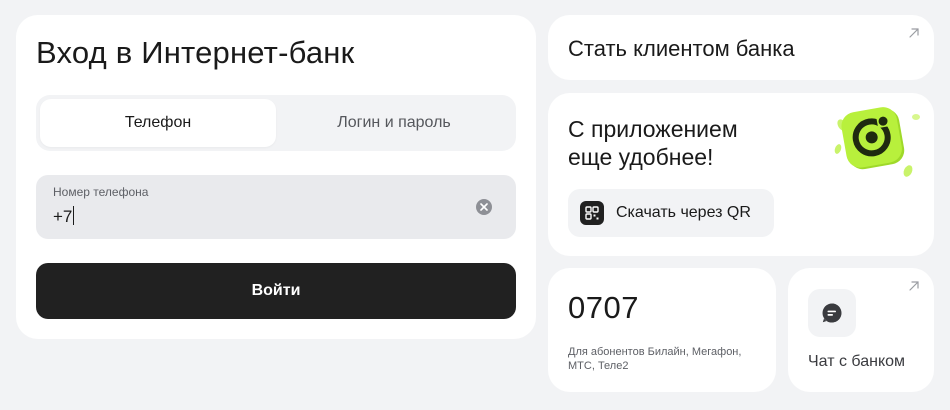 Image resolution: width=950 pixels, height=410 pixels. I want to click on login-method-tabs: Телефон Логин и пароль, so click(276, 123).